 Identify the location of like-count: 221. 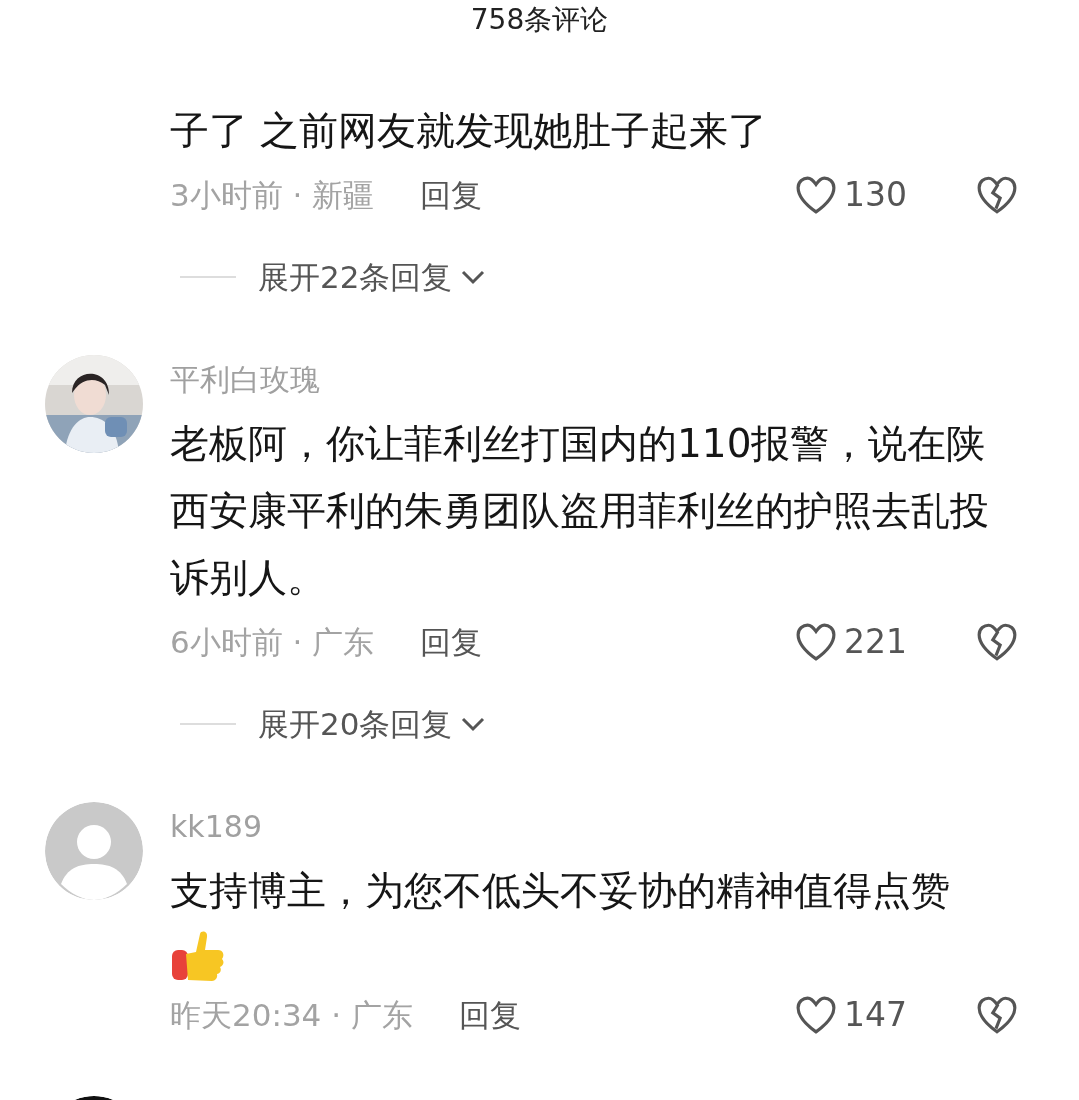
(876, 642).